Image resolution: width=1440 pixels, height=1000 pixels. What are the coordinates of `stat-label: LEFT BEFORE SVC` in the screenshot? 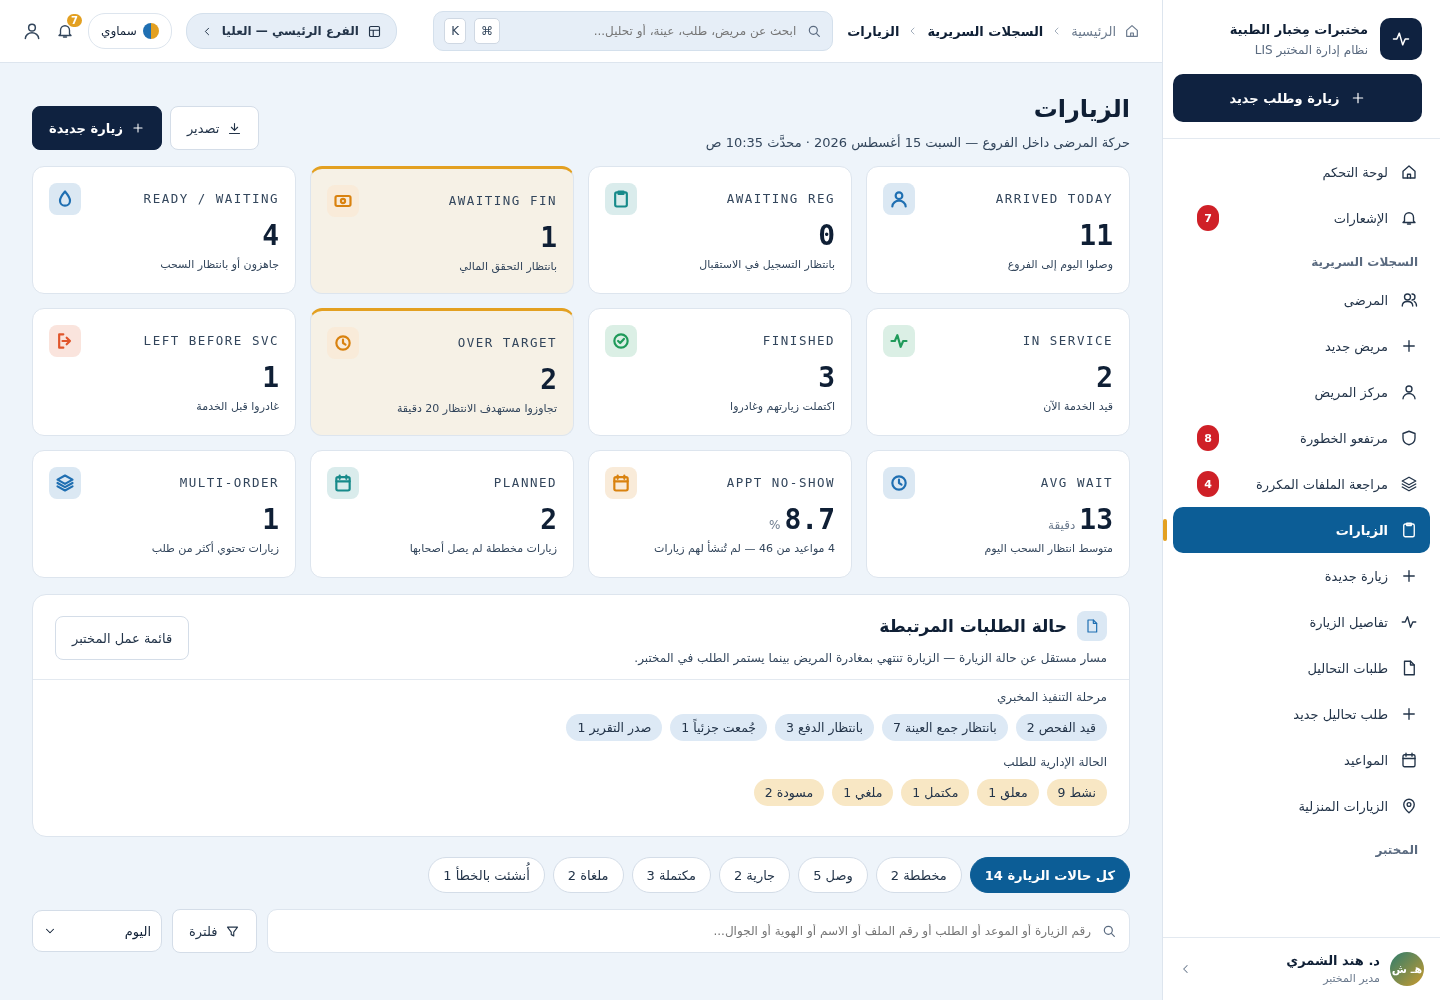 It's located at (211, 340).